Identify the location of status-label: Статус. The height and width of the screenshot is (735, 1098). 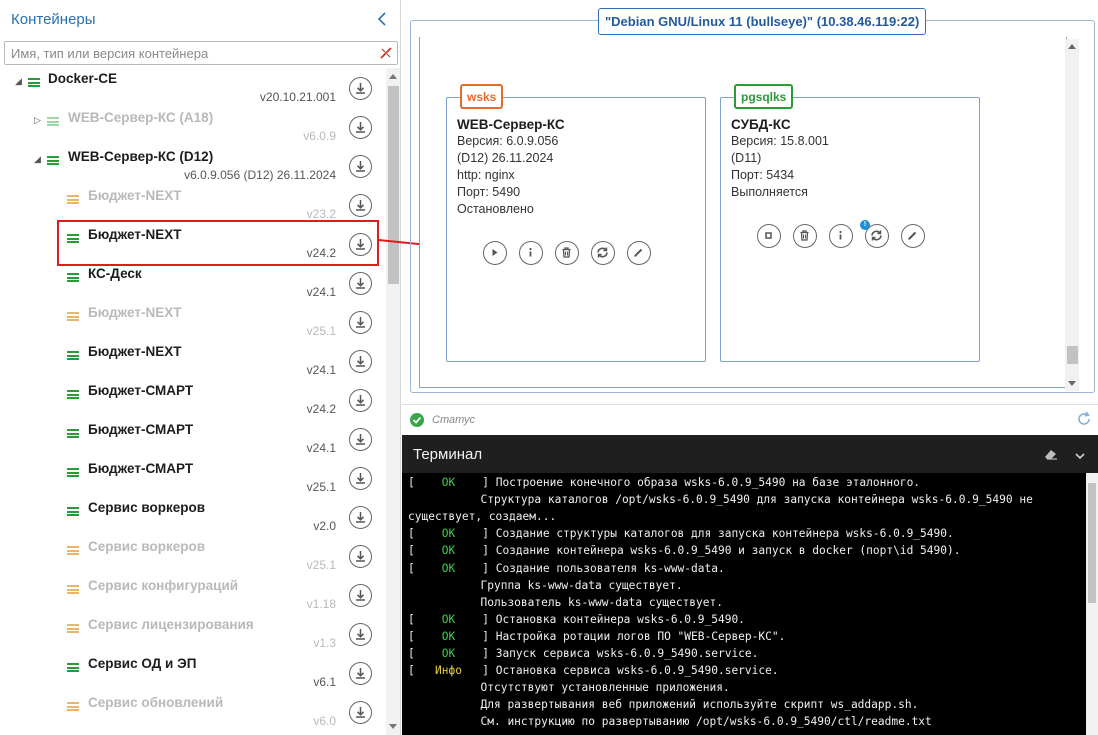
(454, 420).